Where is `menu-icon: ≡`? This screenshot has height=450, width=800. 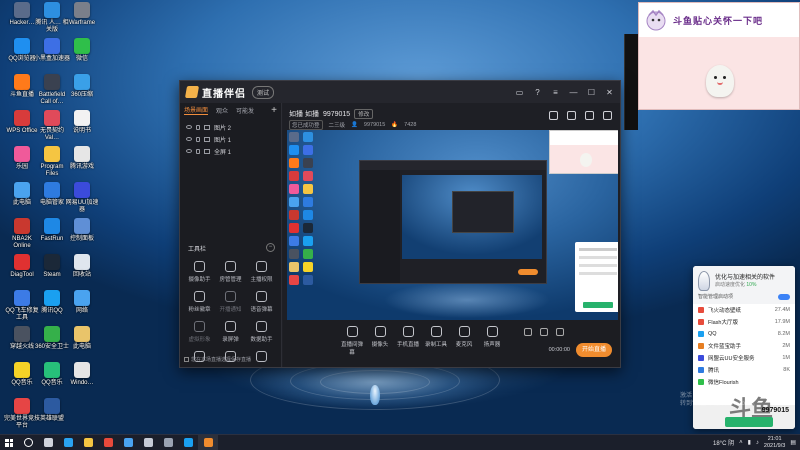 menu-icon: ≡ is located at coordinates (555, 92).